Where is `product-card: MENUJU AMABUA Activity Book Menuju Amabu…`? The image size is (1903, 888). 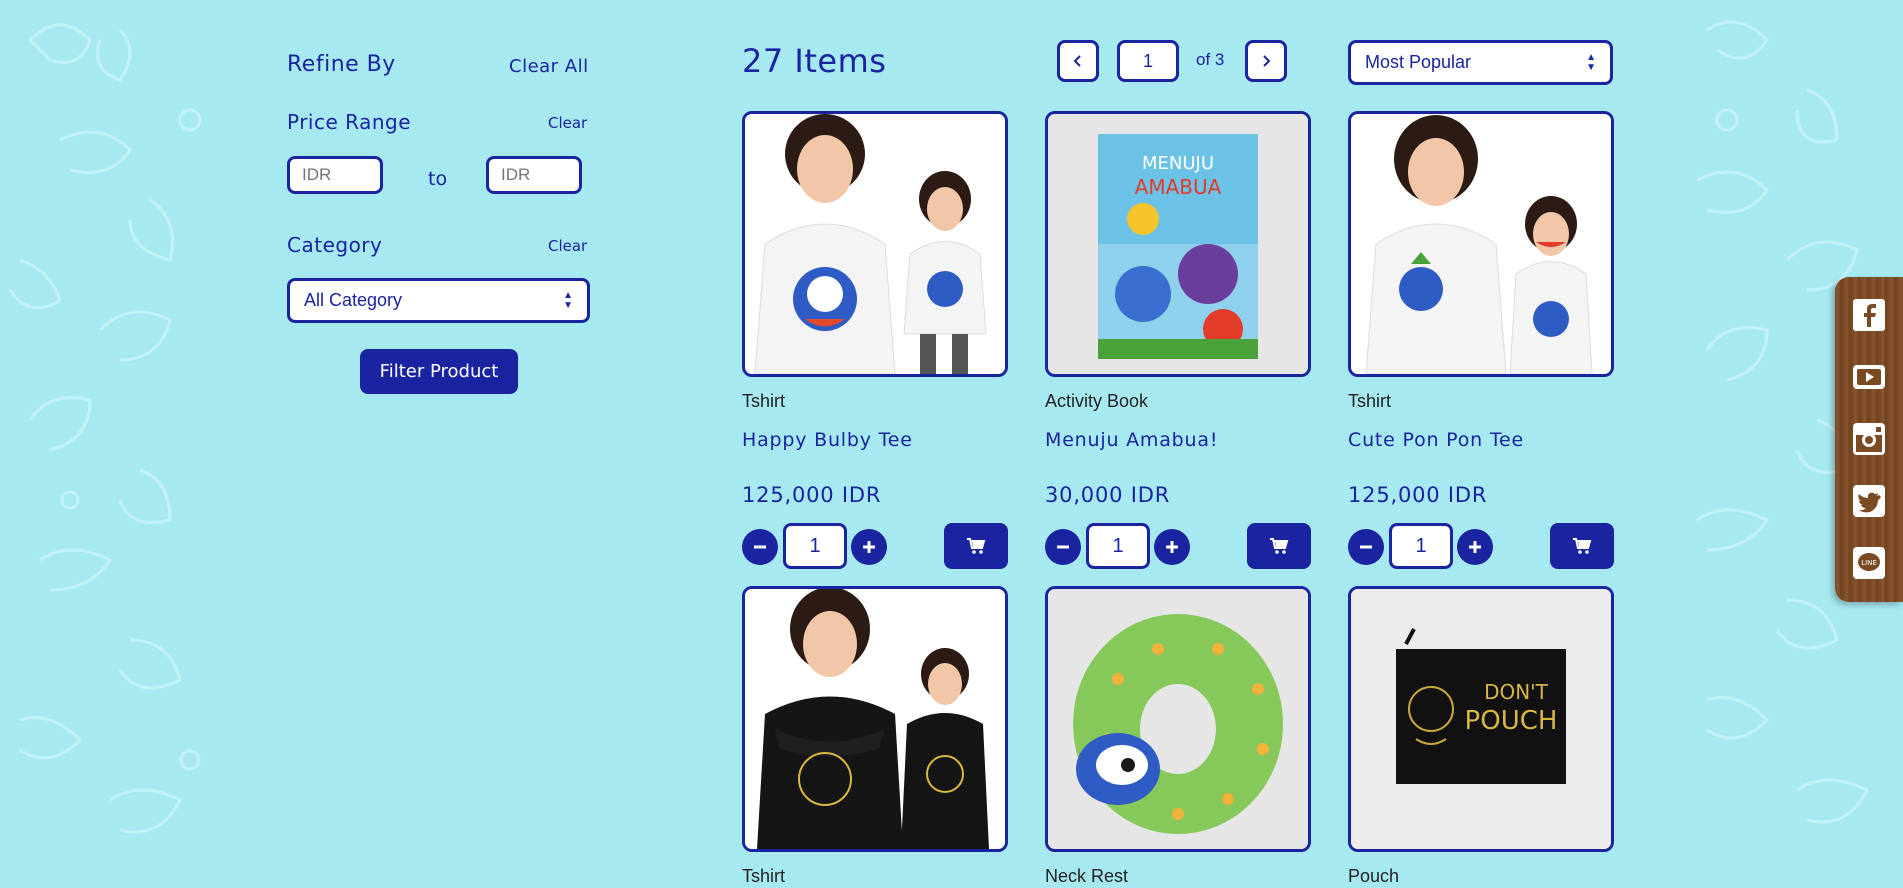
product-card: MENUJU AMABUA Activity Book Menuju Amabu… is located at coordinates (1178, 340).